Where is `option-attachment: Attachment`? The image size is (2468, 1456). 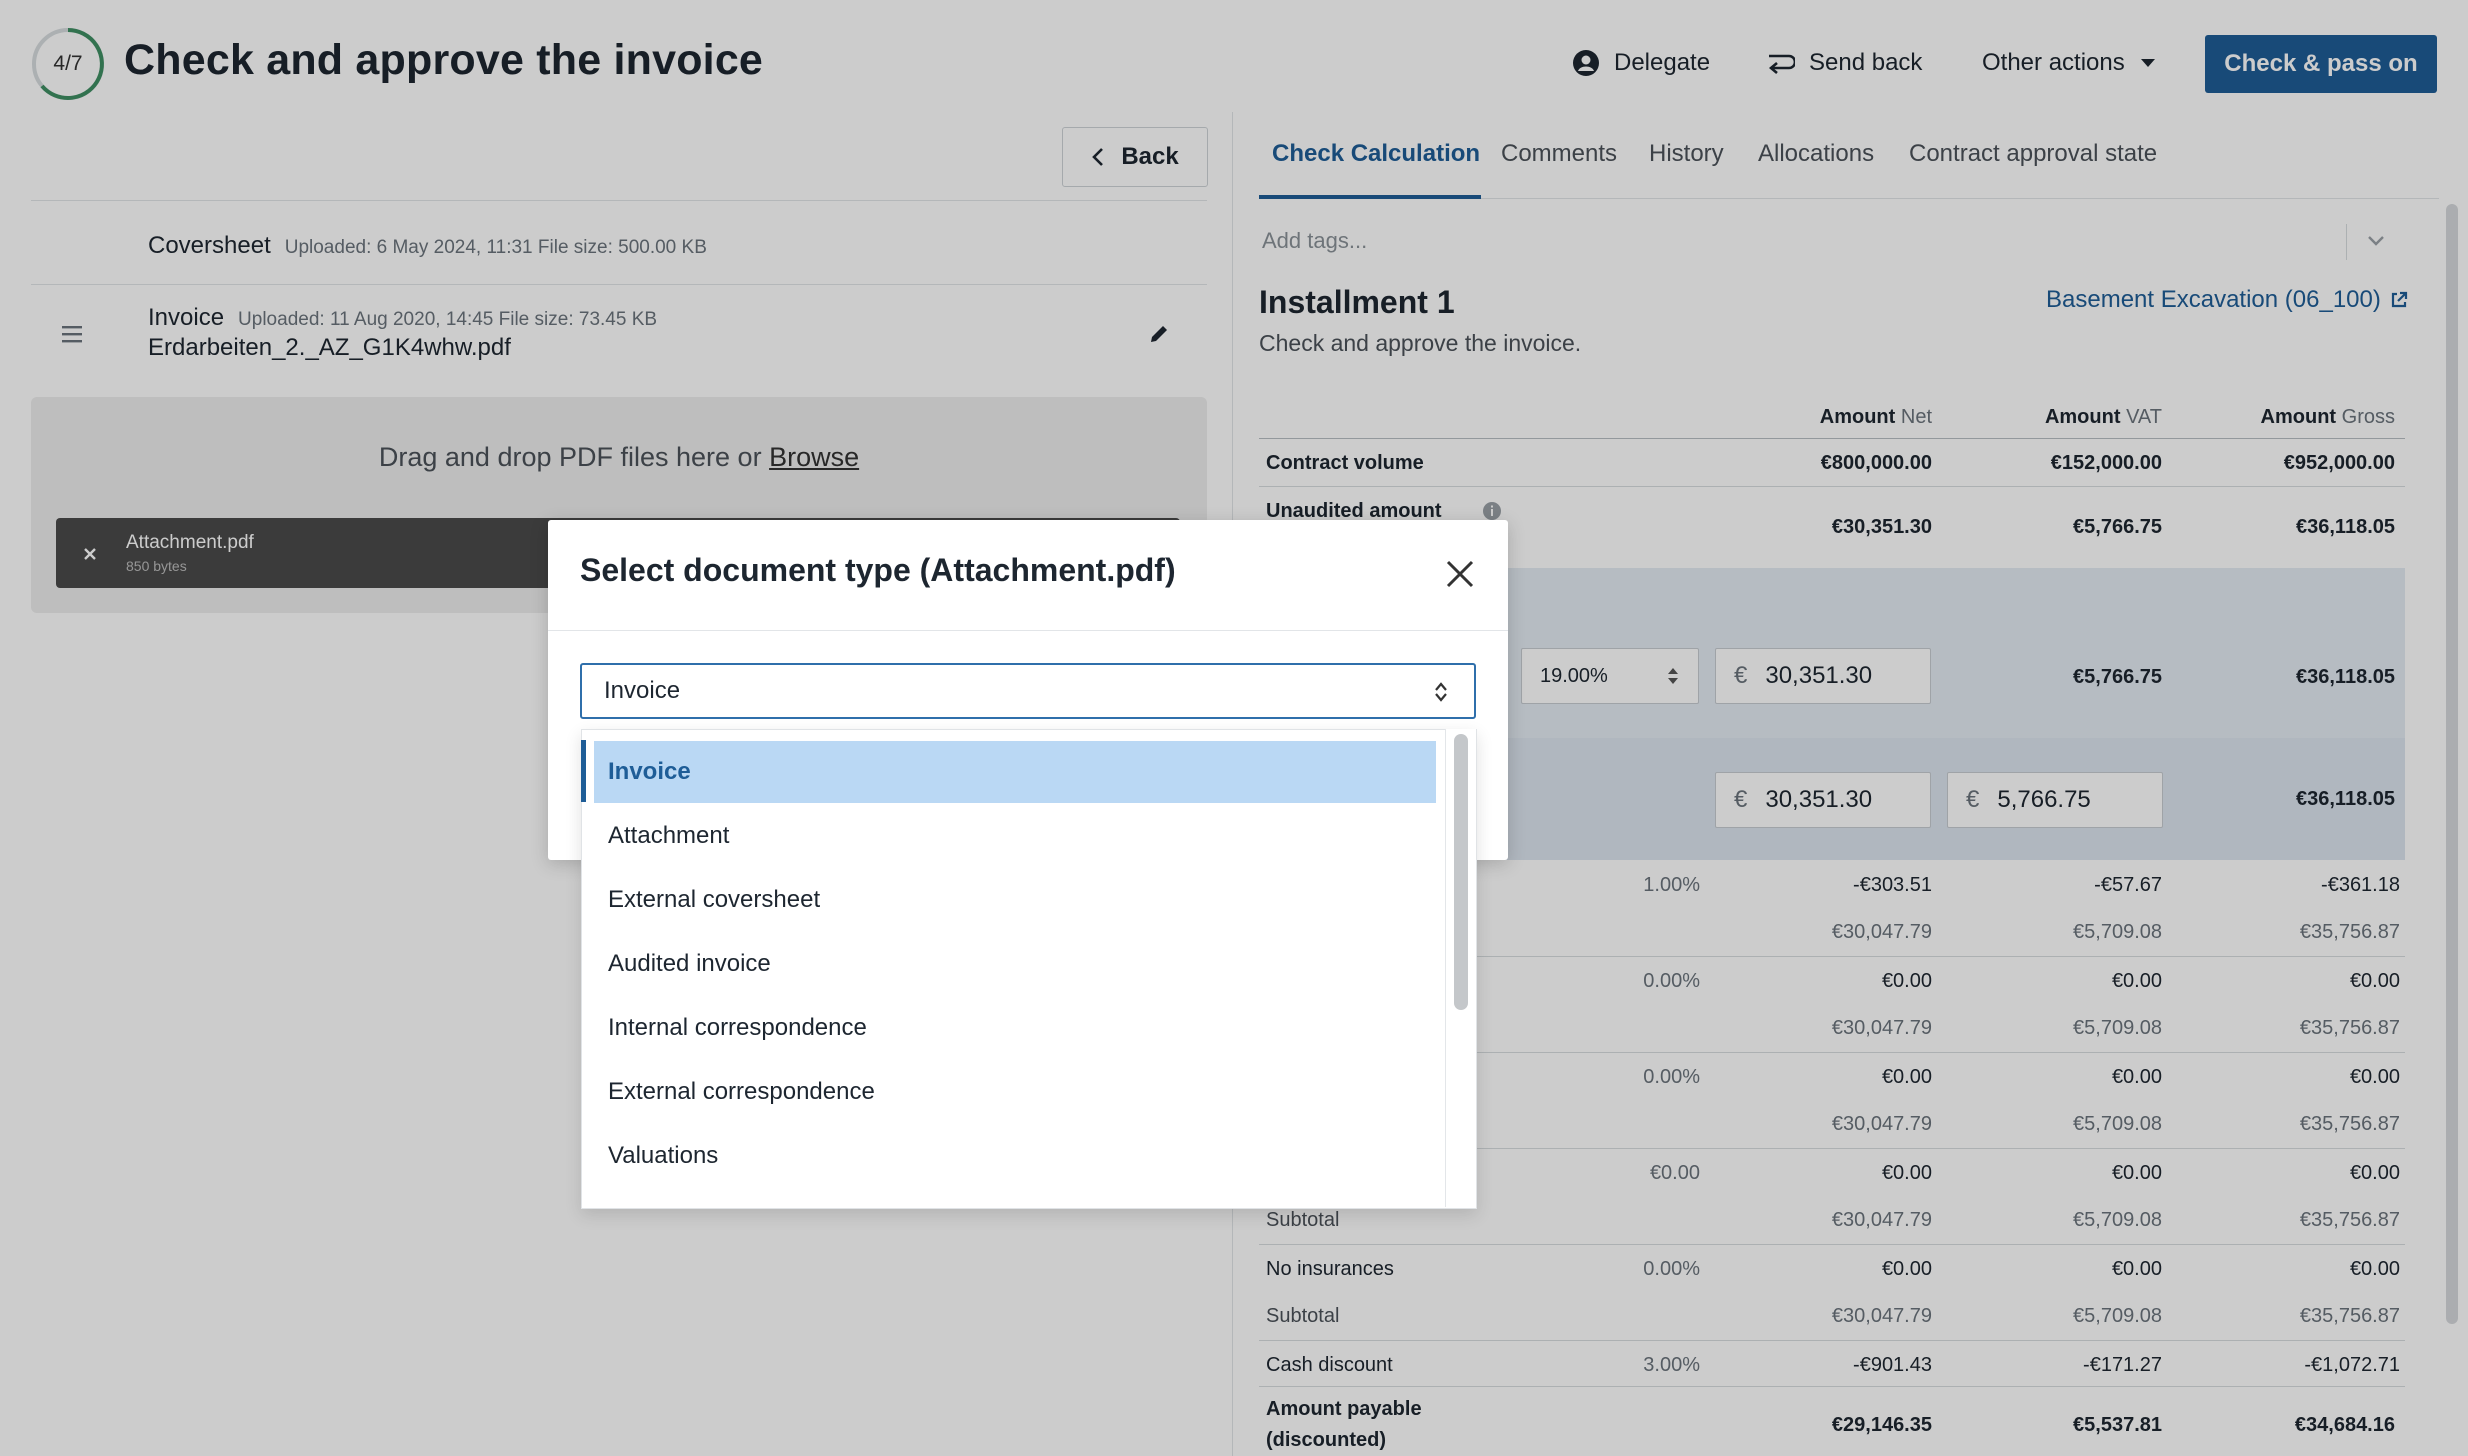
option-attachment: Attachment is located at coordinates (1015, 836).